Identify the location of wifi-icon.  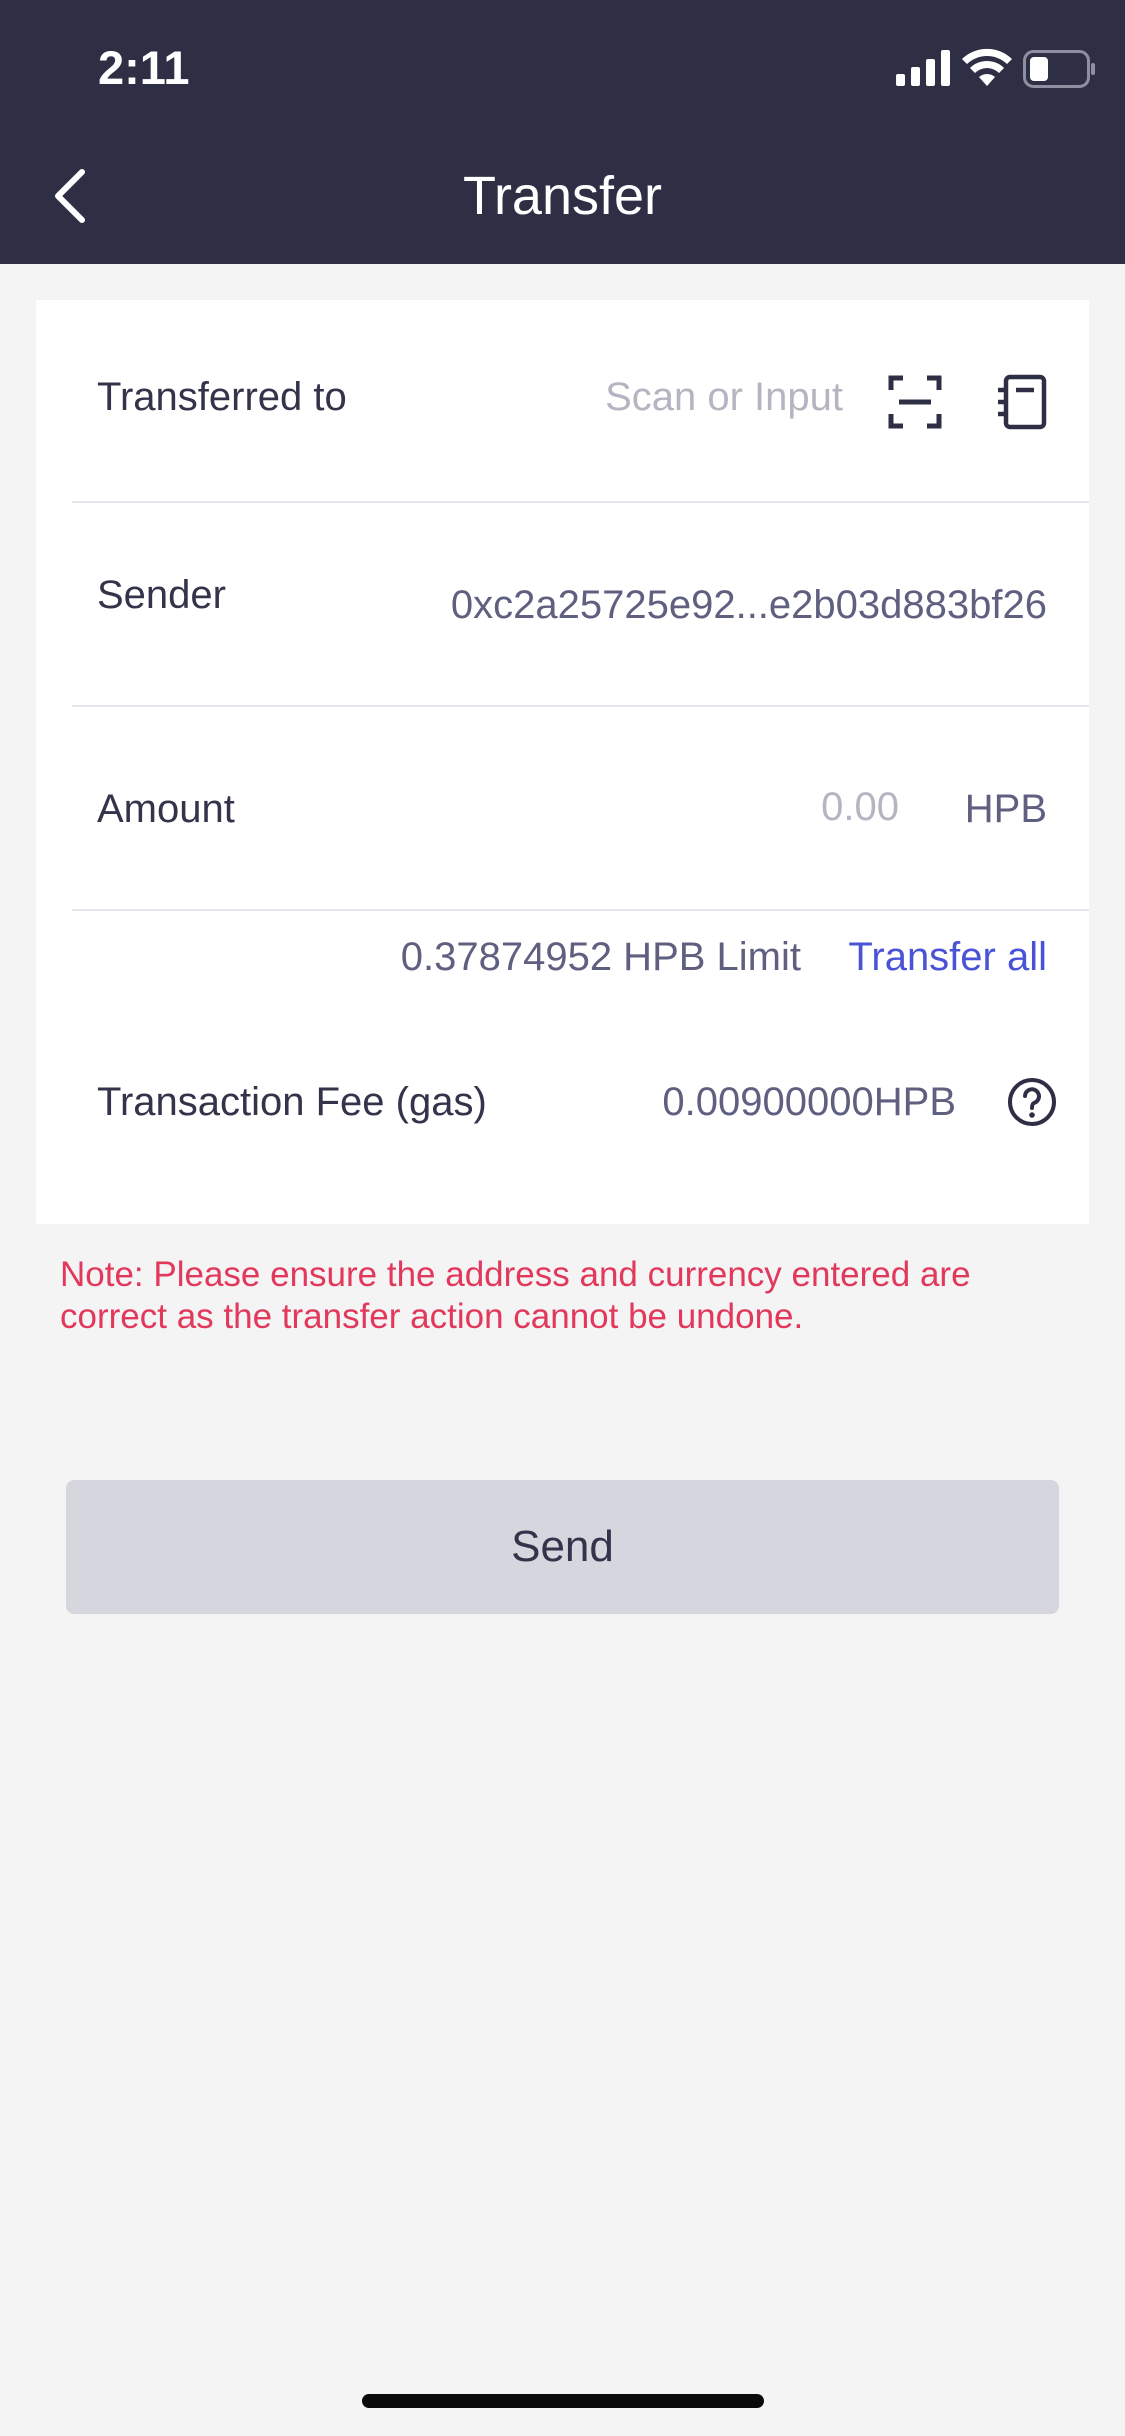
(987, 67).